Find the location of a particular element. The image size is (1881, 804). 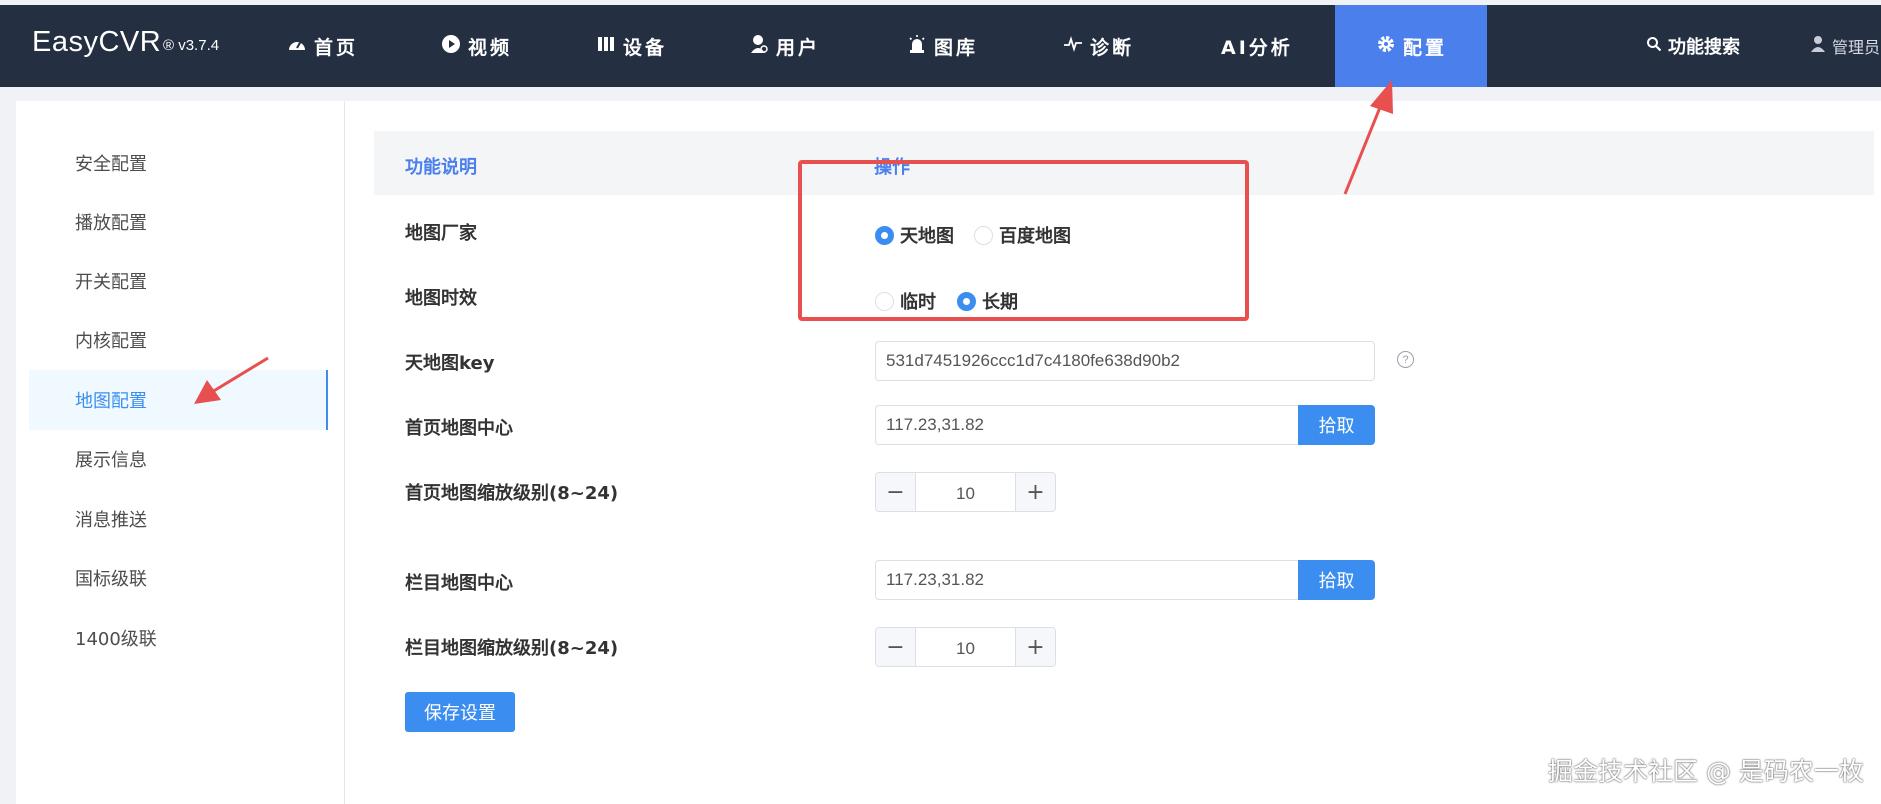

highlight-box is located at coordinates (1023, 240).